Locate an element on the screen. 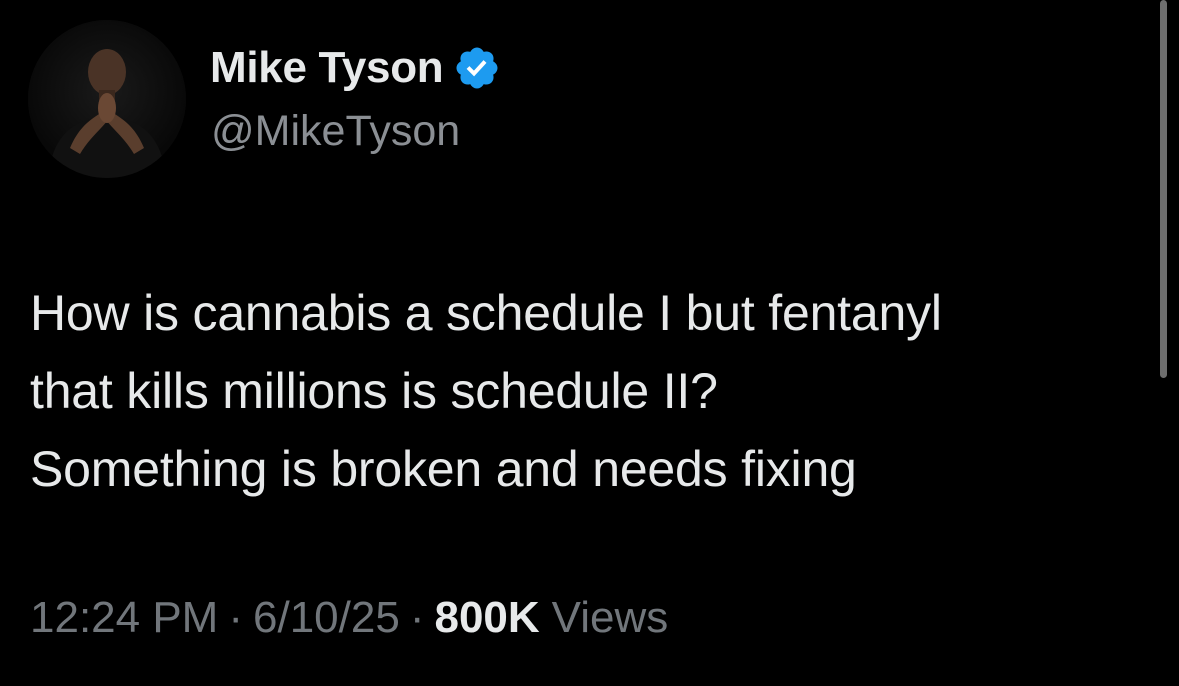  views-count: 800K is located at coordinates (486, 618).